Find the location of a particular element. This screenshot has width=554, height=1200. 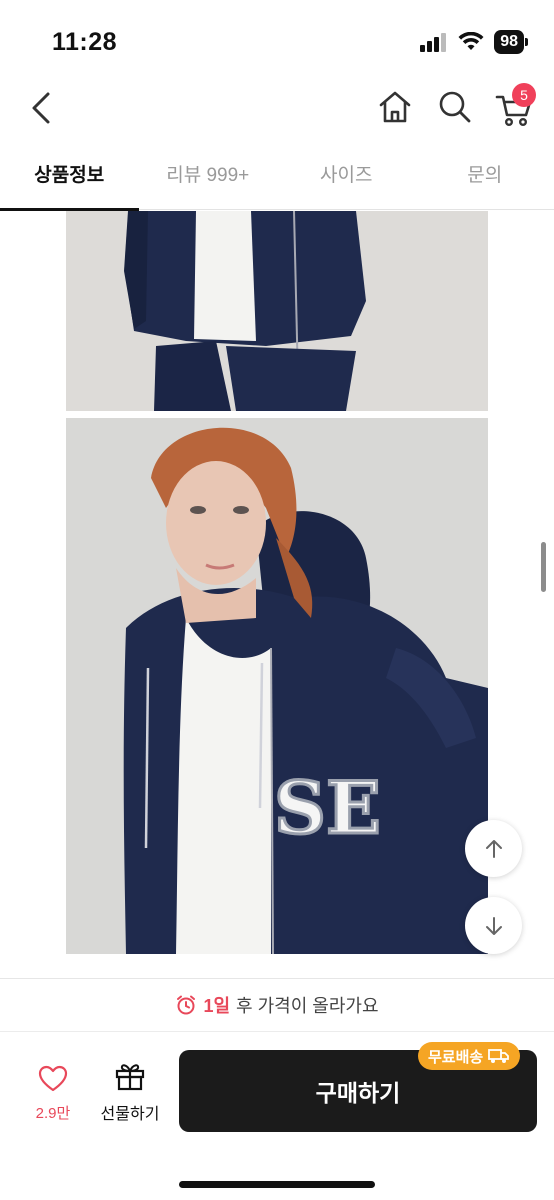

home-icon is located at coordinates (395, 107).